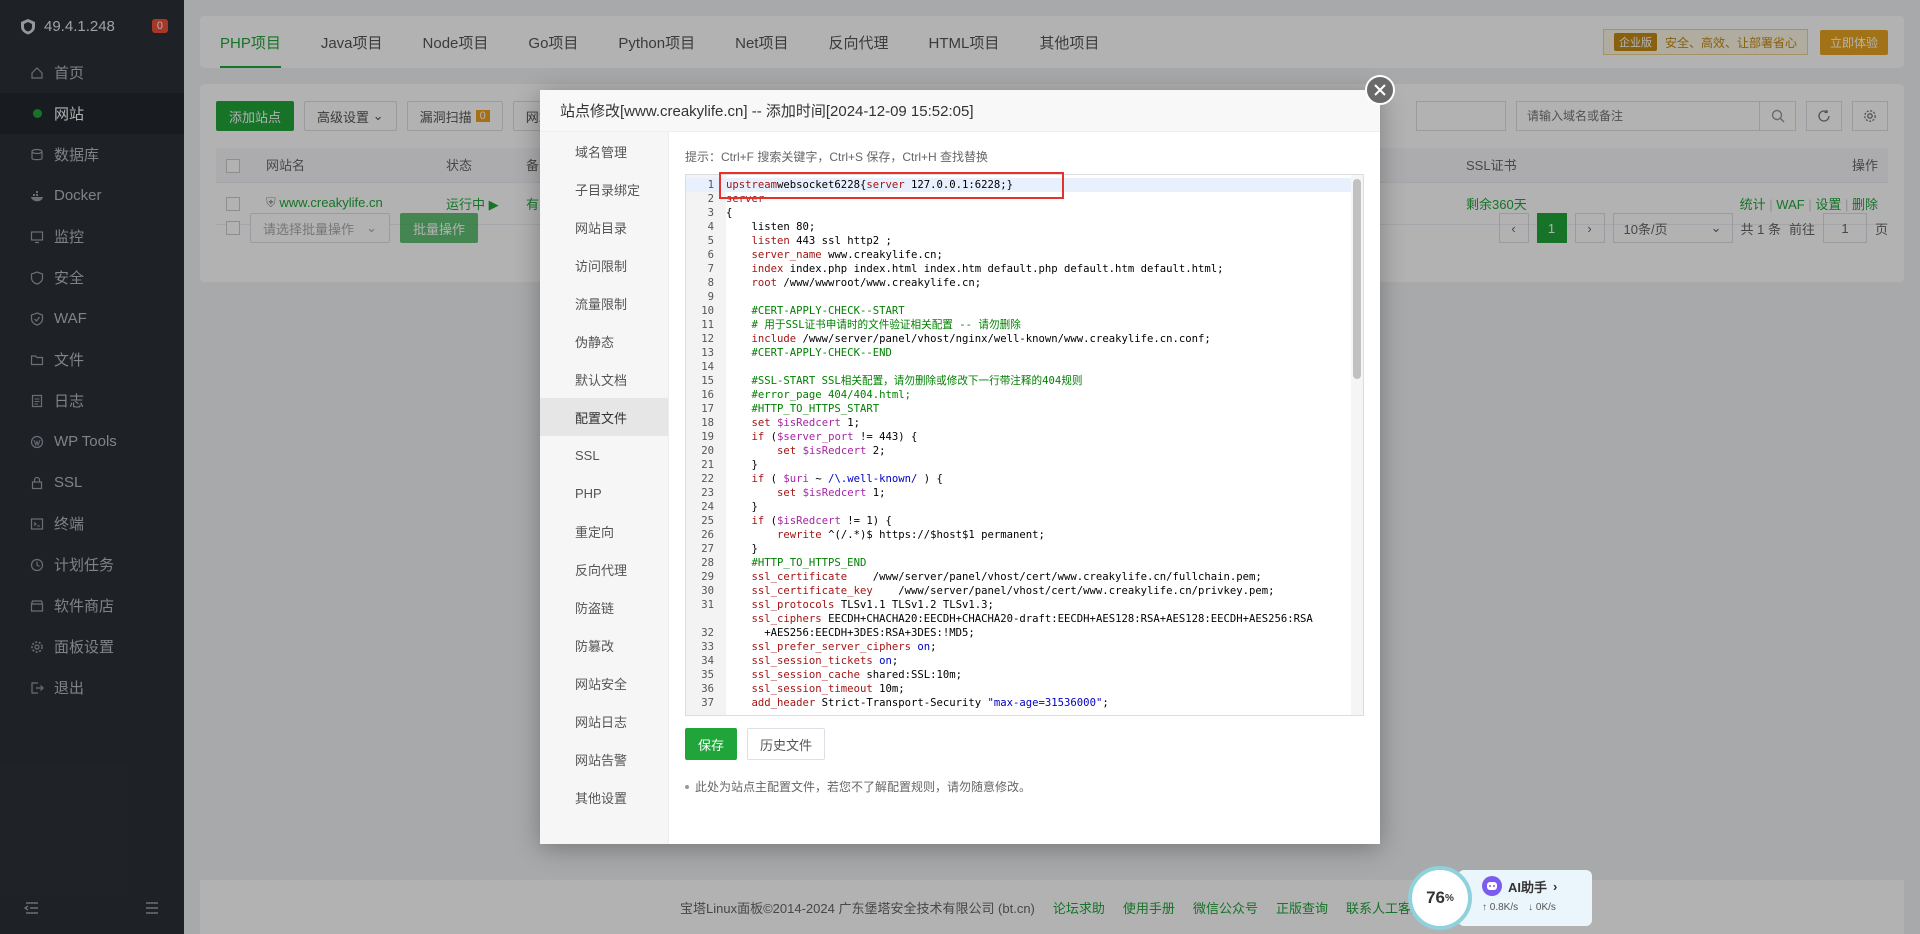  I want to click on code-line: 22 if ( $uri ~ /\.well-known/ ) {, so click(1018, 479).